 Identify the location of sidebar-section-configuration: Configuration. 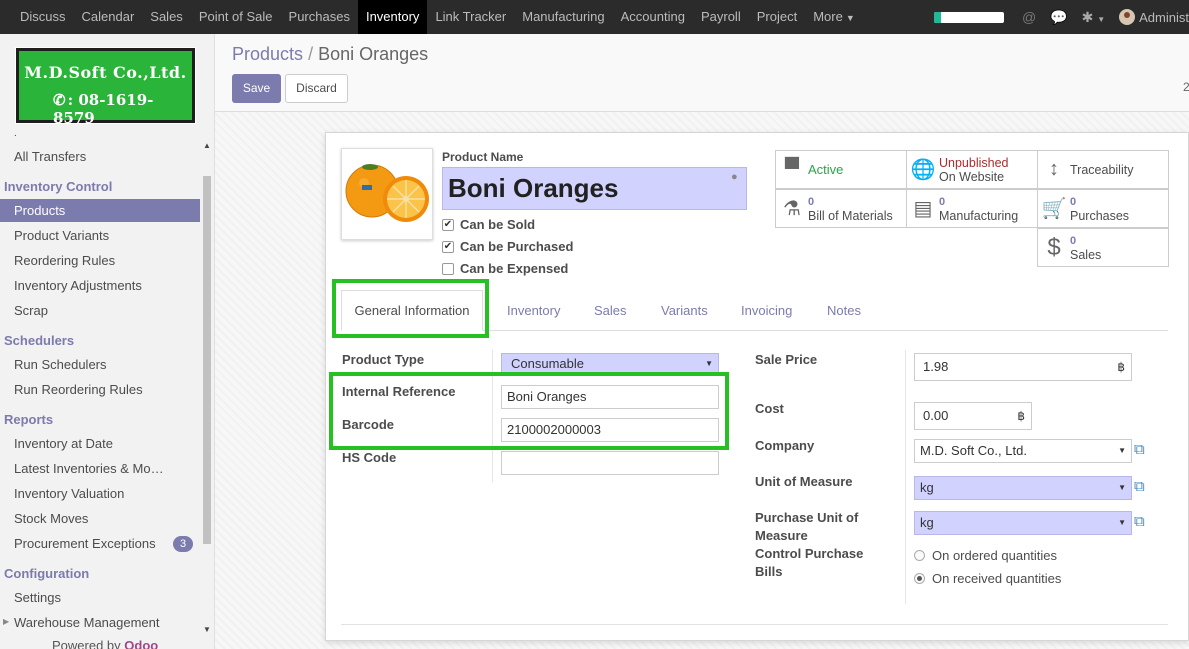
(47, 573).